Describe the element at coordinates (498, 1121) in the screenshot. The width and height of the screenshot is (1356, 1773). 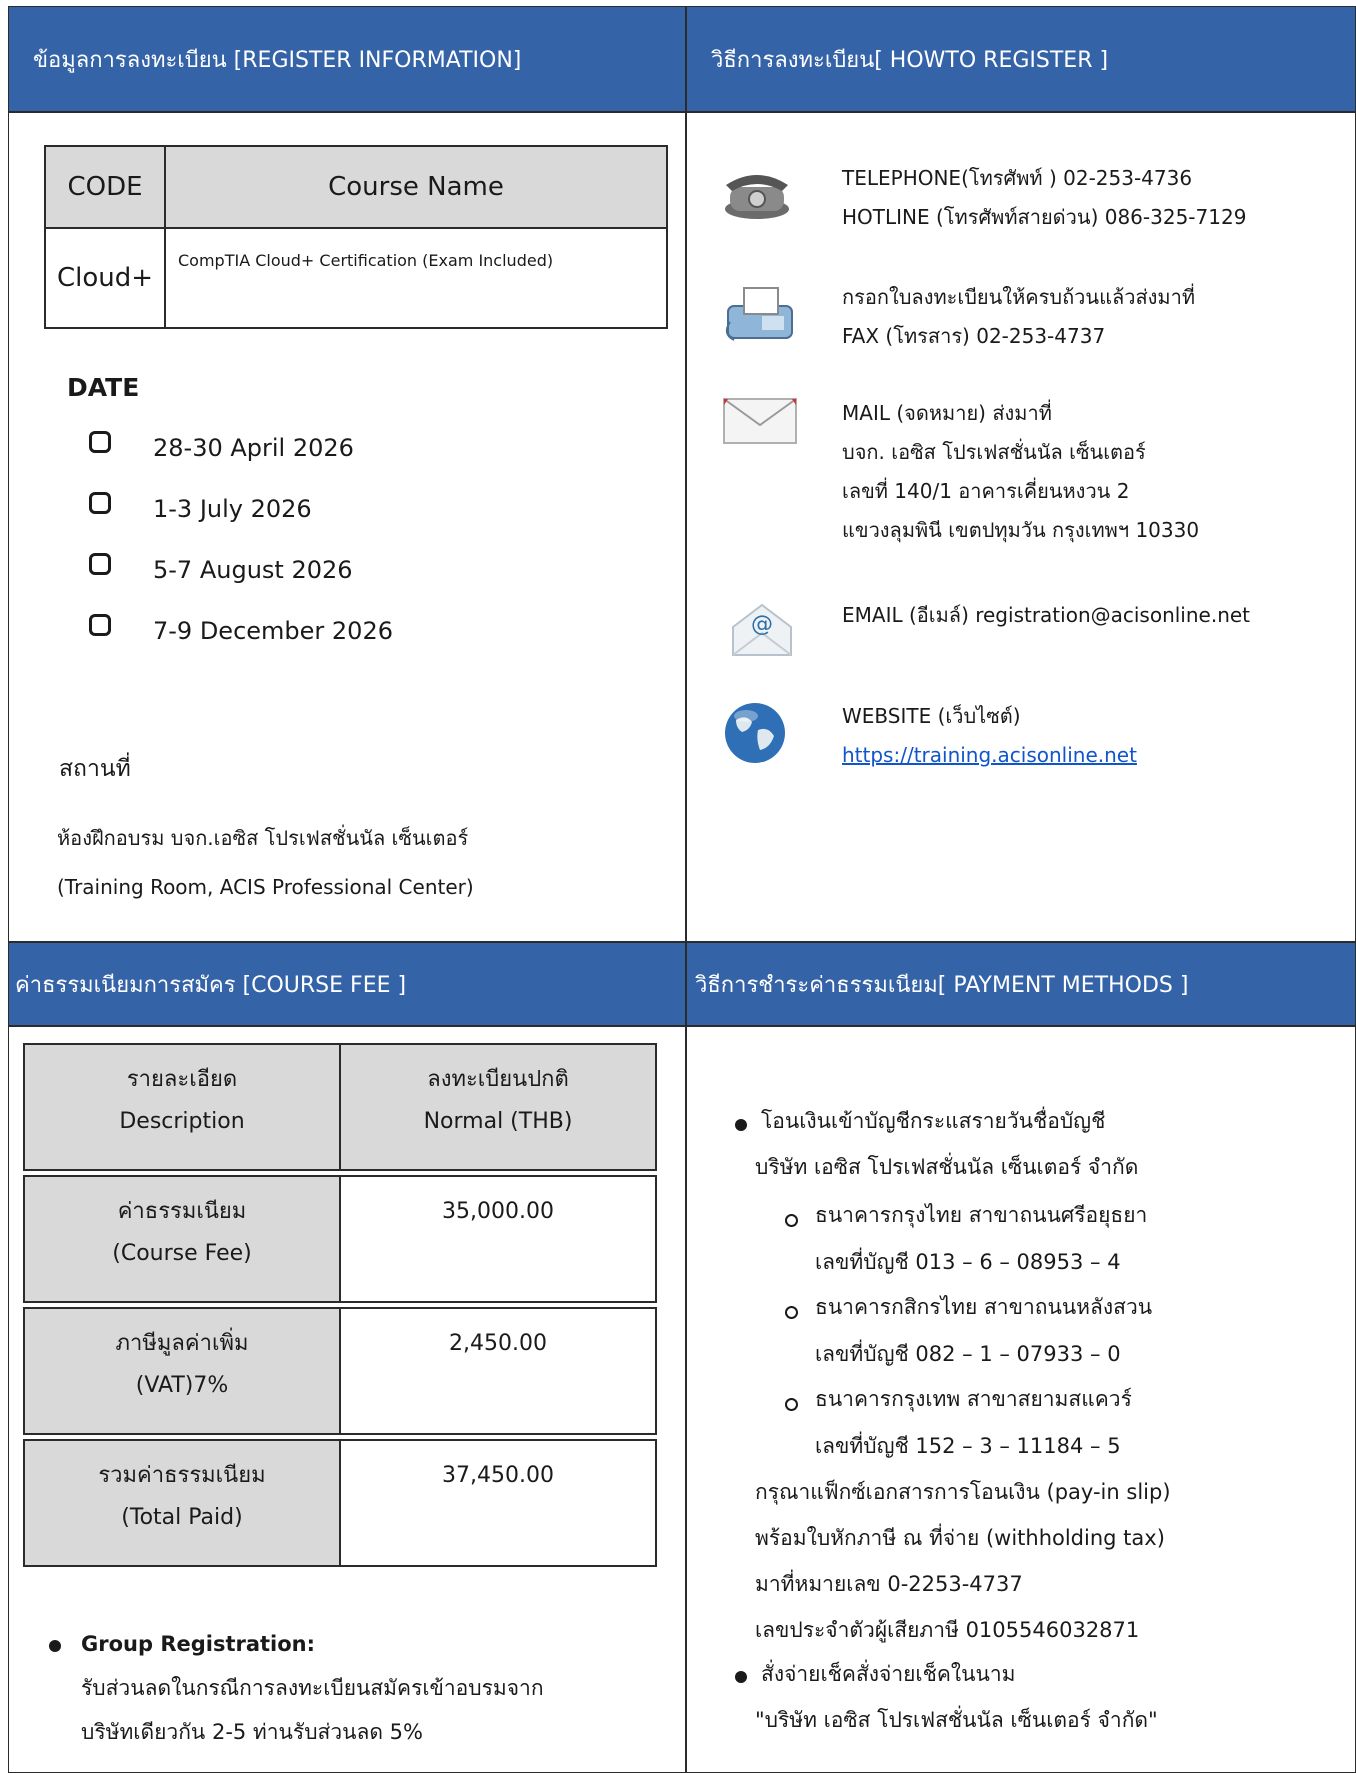
I see `fee-normal-en: Normal (THB)` at that location.